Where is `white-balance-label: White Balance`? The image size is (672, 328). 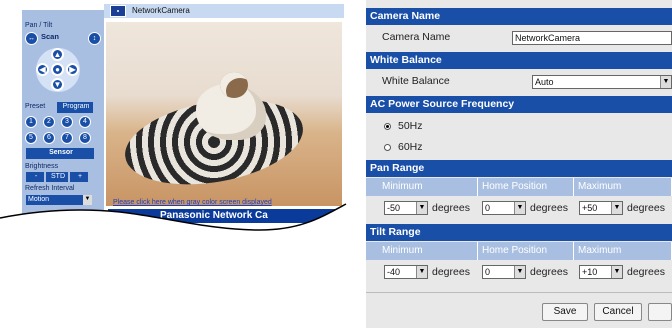 white-balance-label: White Balance is located at coordinates (416, 81).